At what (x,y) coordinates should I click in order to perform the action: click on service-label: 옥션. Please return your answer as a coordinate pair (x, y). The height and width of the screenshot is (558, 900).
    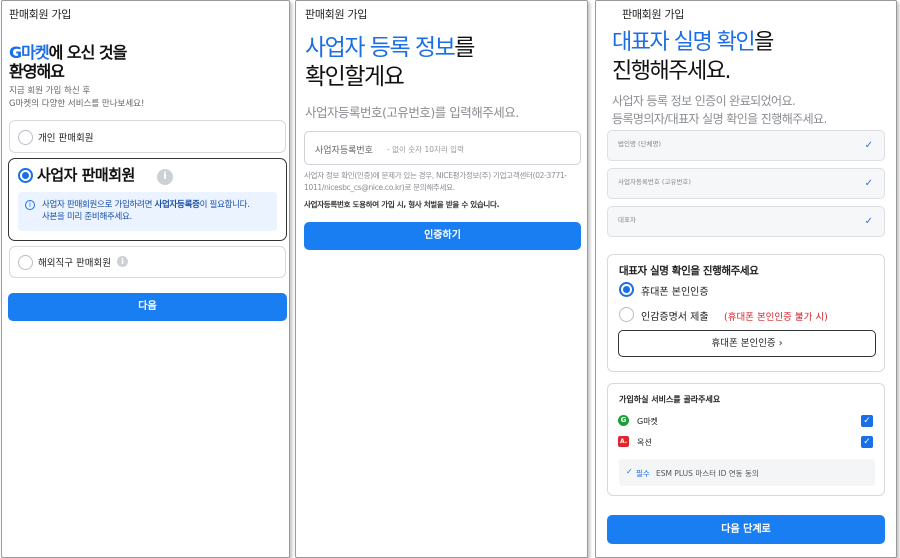
    Looking at the image, I should click on (644, 442).